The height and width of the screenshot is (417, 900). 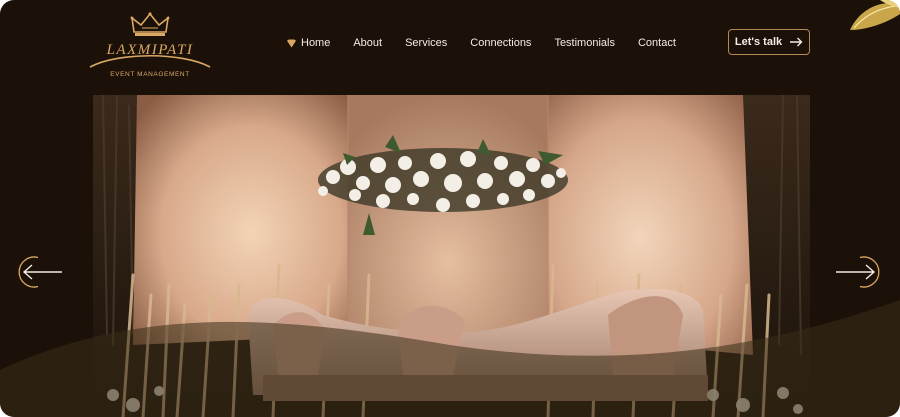 I want to click on prev-slide-button, so click(x=36, y=272).